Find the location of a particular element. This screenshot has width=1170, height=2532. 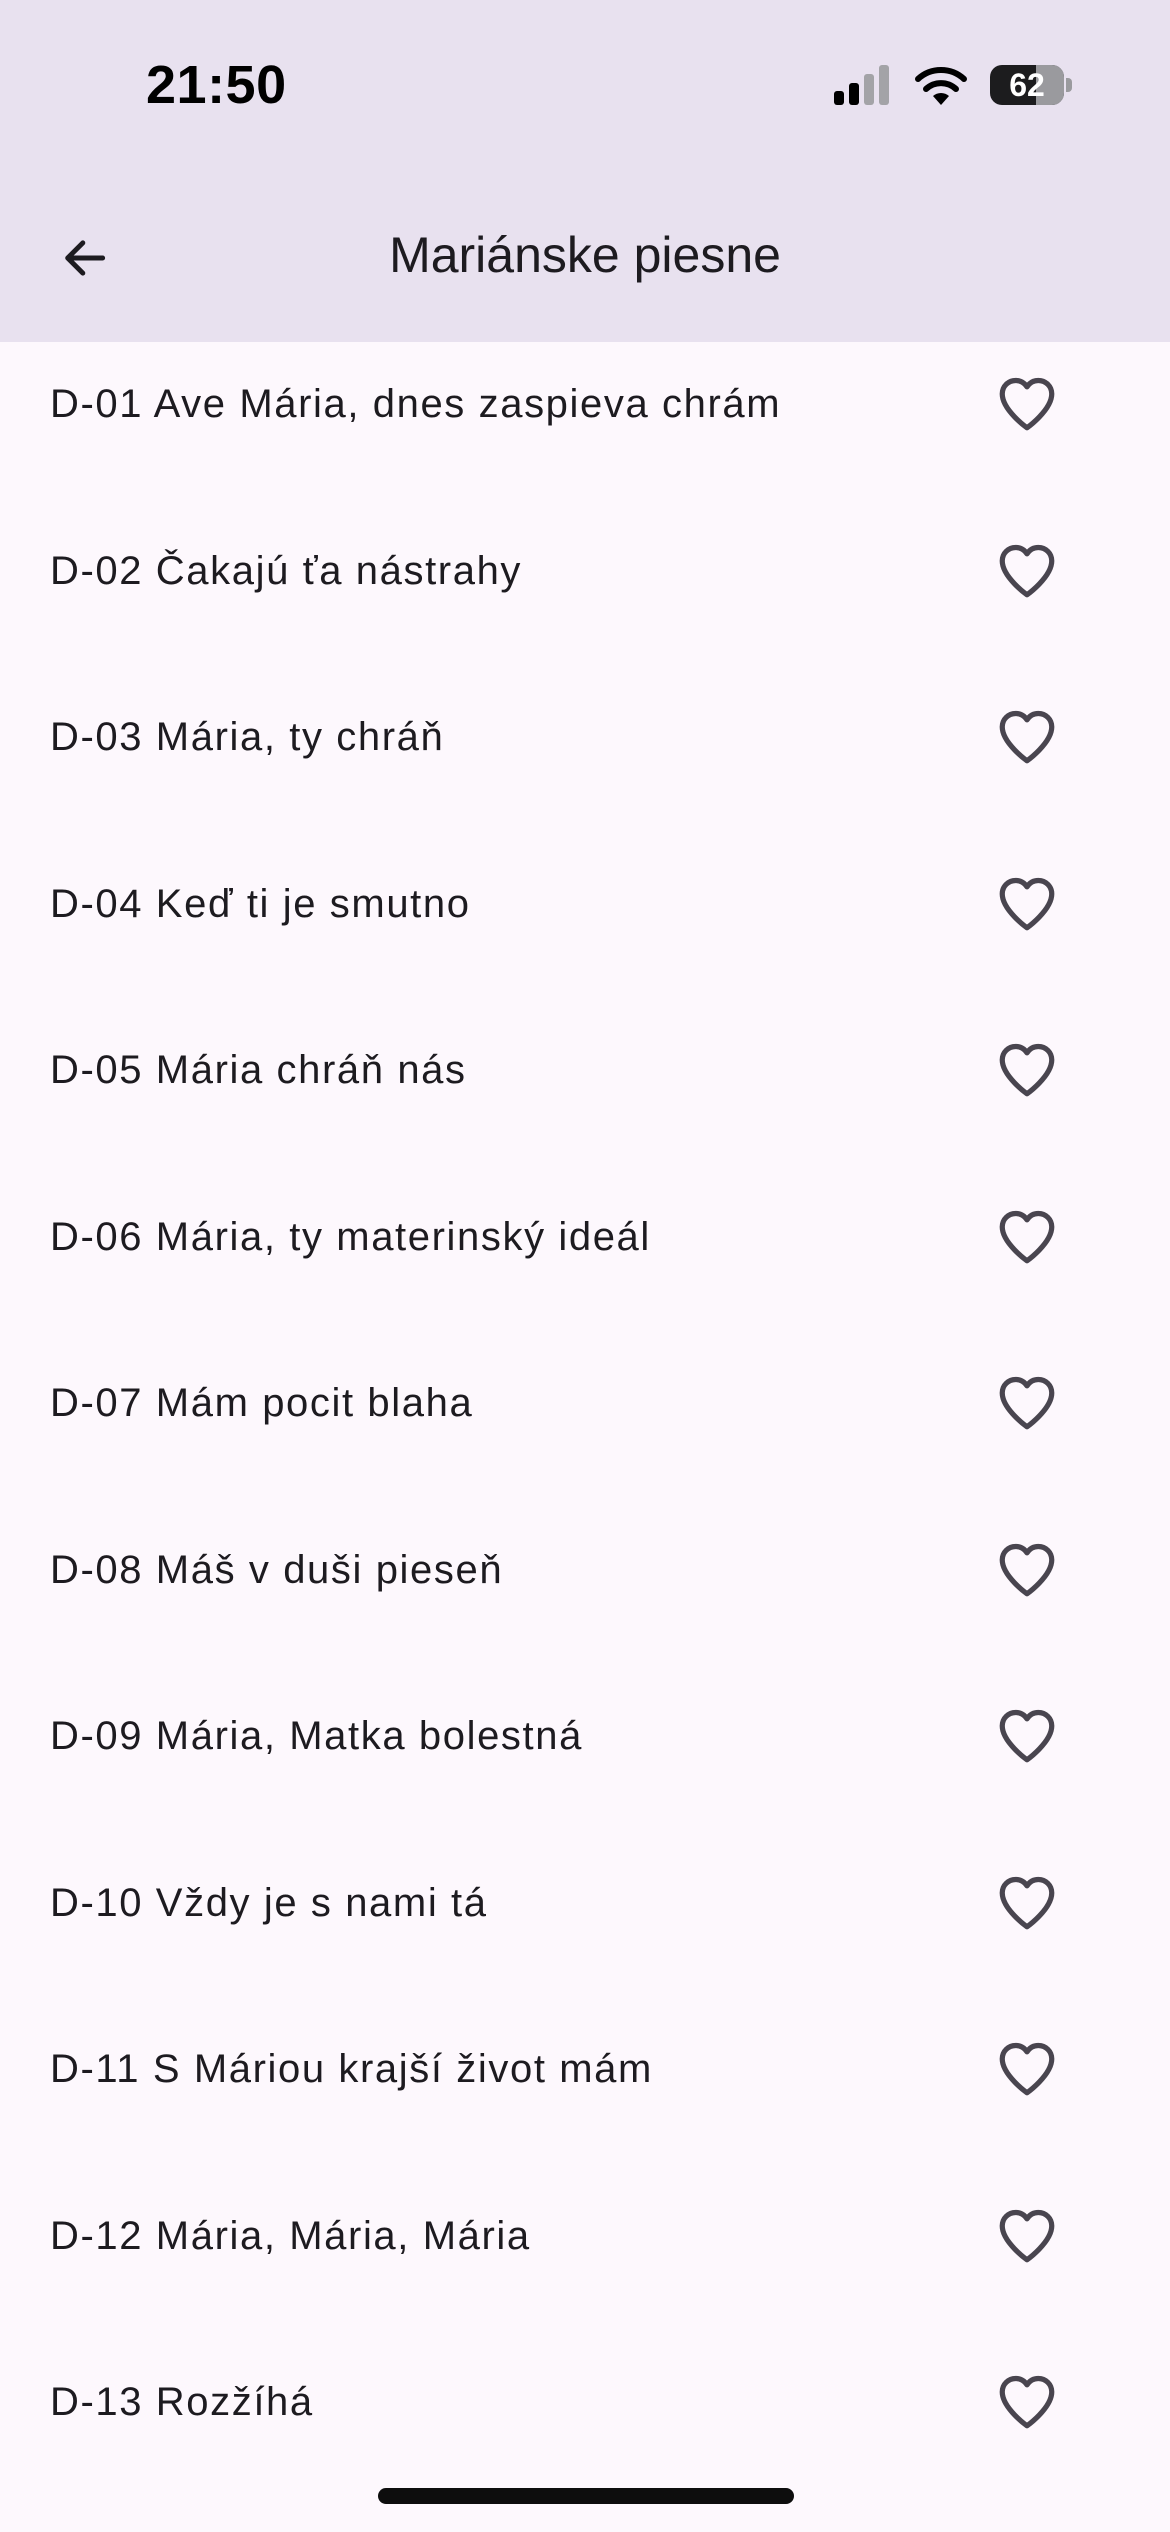

battery-level: 62 is located at coordinates (1027, 85).